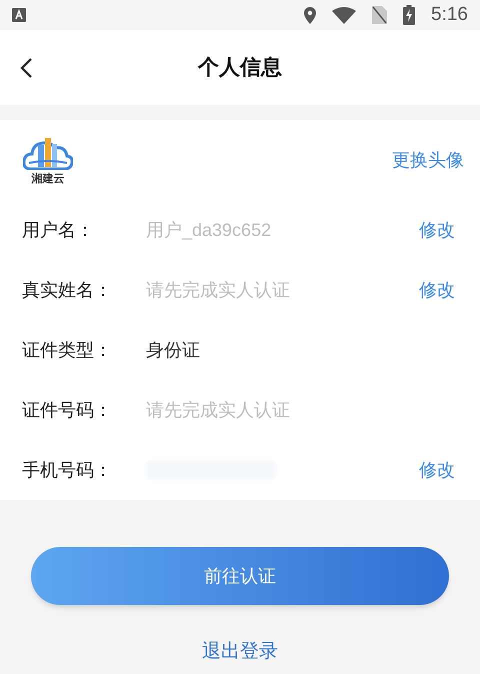 The width and height of the screenshot is (480, 674). What do you see at coordinates (48, 179) in the screenshot?
I see `logo-text: 湘建云` at bounding box center [48, 179].